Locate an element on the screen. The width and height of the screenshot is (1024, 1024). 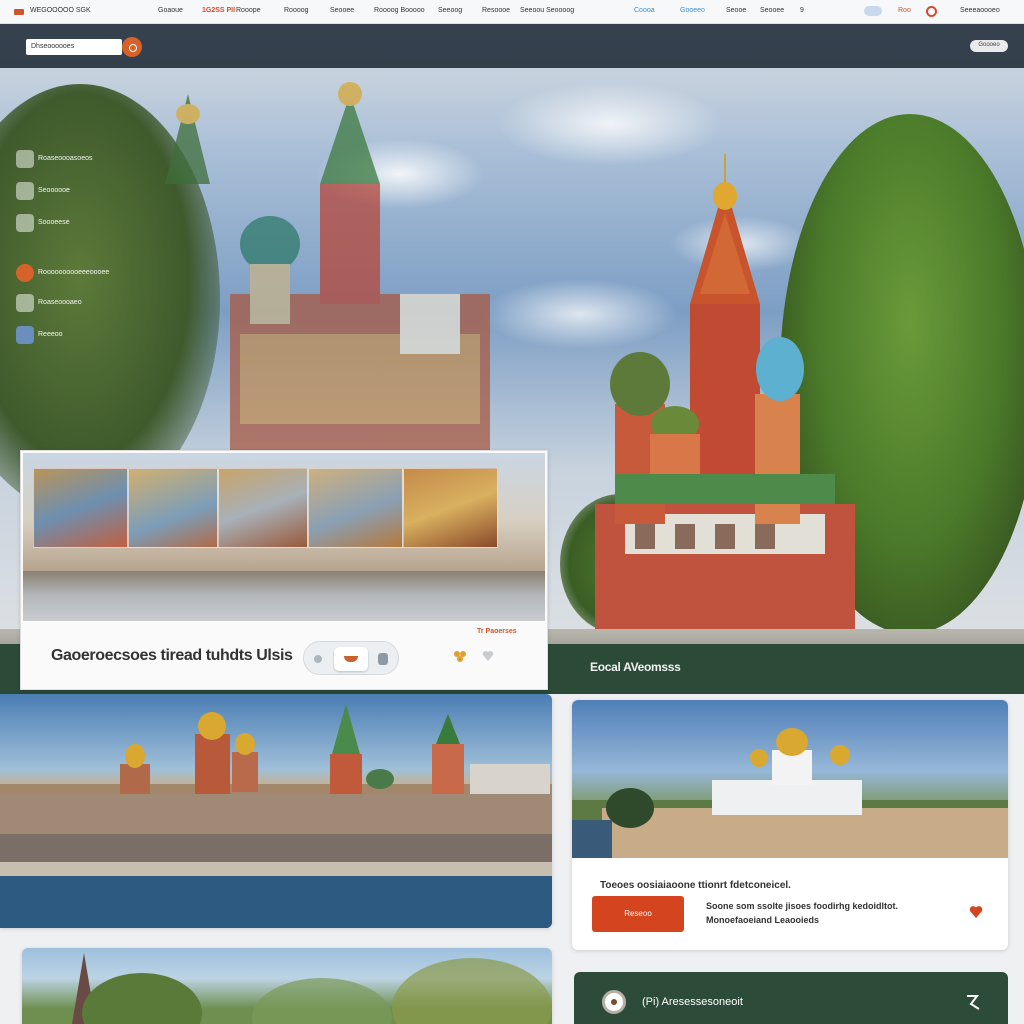
nav-link-15: Roo is located at coordinates (904, 10).